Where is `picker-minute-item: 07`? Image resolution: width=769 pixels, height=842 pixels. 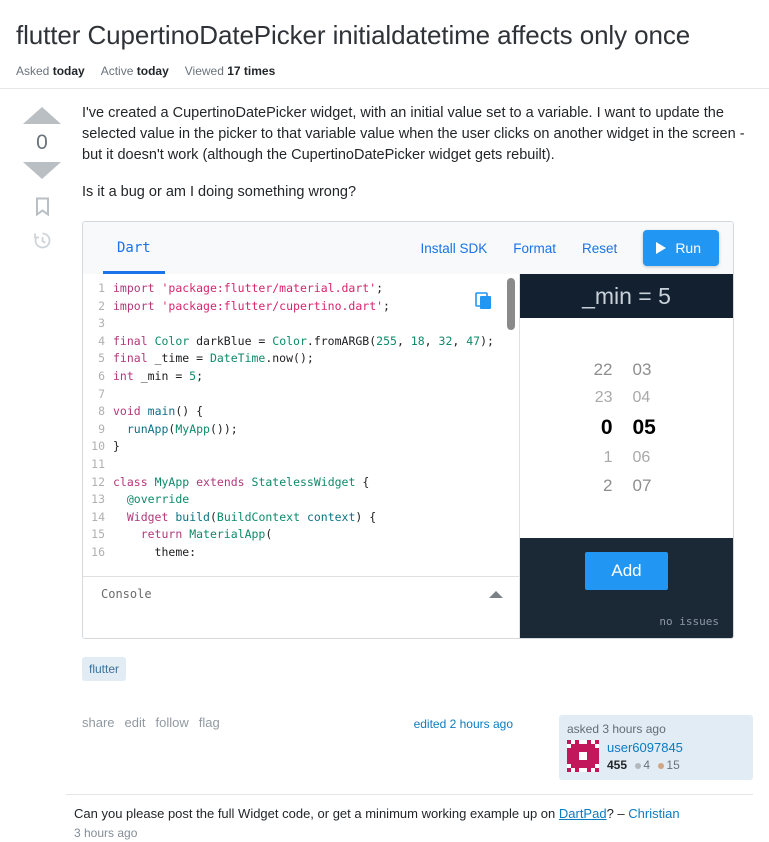
picker-minute-item: 07 is located at coordinates (642, 486).